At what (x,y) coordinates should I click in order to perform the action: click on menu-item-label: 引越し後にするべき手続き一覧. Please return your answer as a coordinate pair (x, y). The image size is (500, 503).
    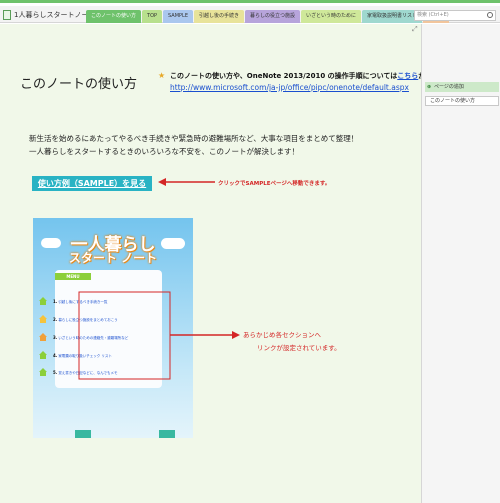
    Looking at the image, I should click on (83, 302).